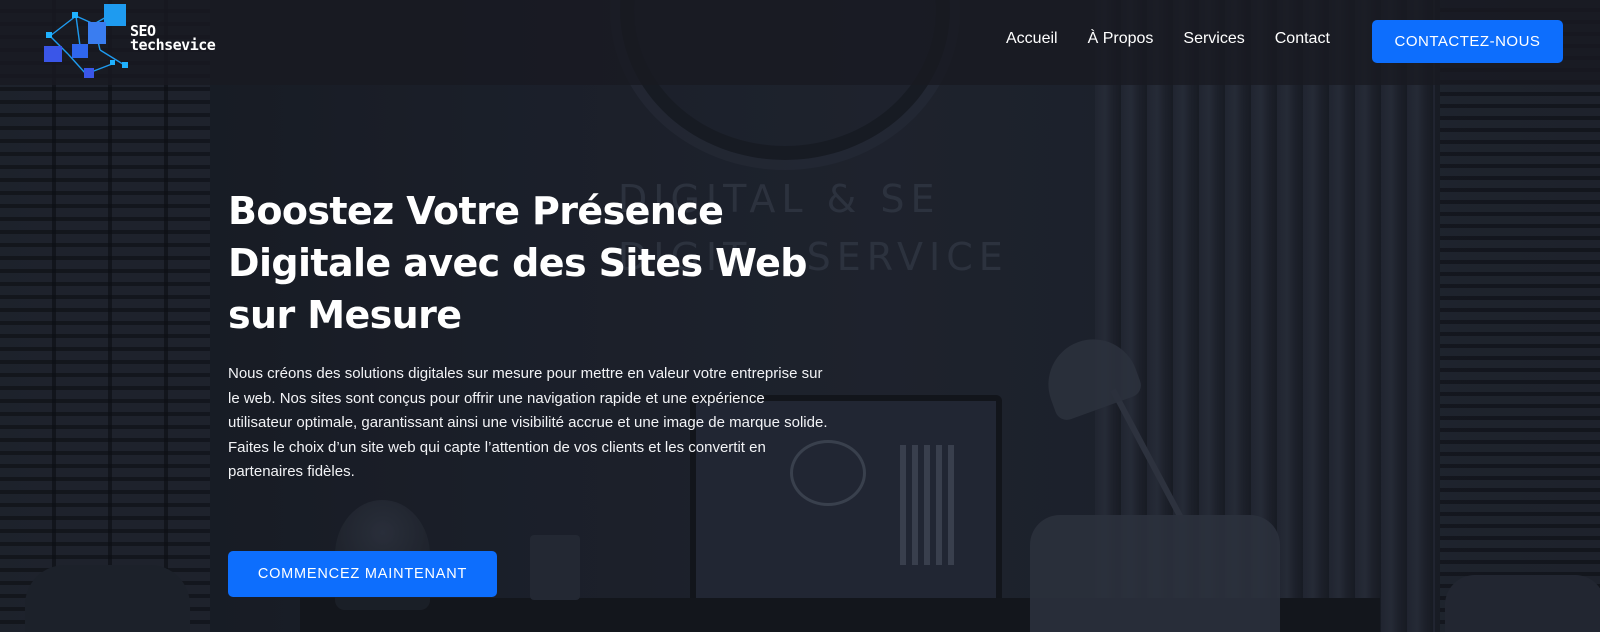 The width and height of the screenshot is (1600, 632). Describe the element at coordinates (86, 41) in the screenshot. I see `network-logo-icon` at that location.